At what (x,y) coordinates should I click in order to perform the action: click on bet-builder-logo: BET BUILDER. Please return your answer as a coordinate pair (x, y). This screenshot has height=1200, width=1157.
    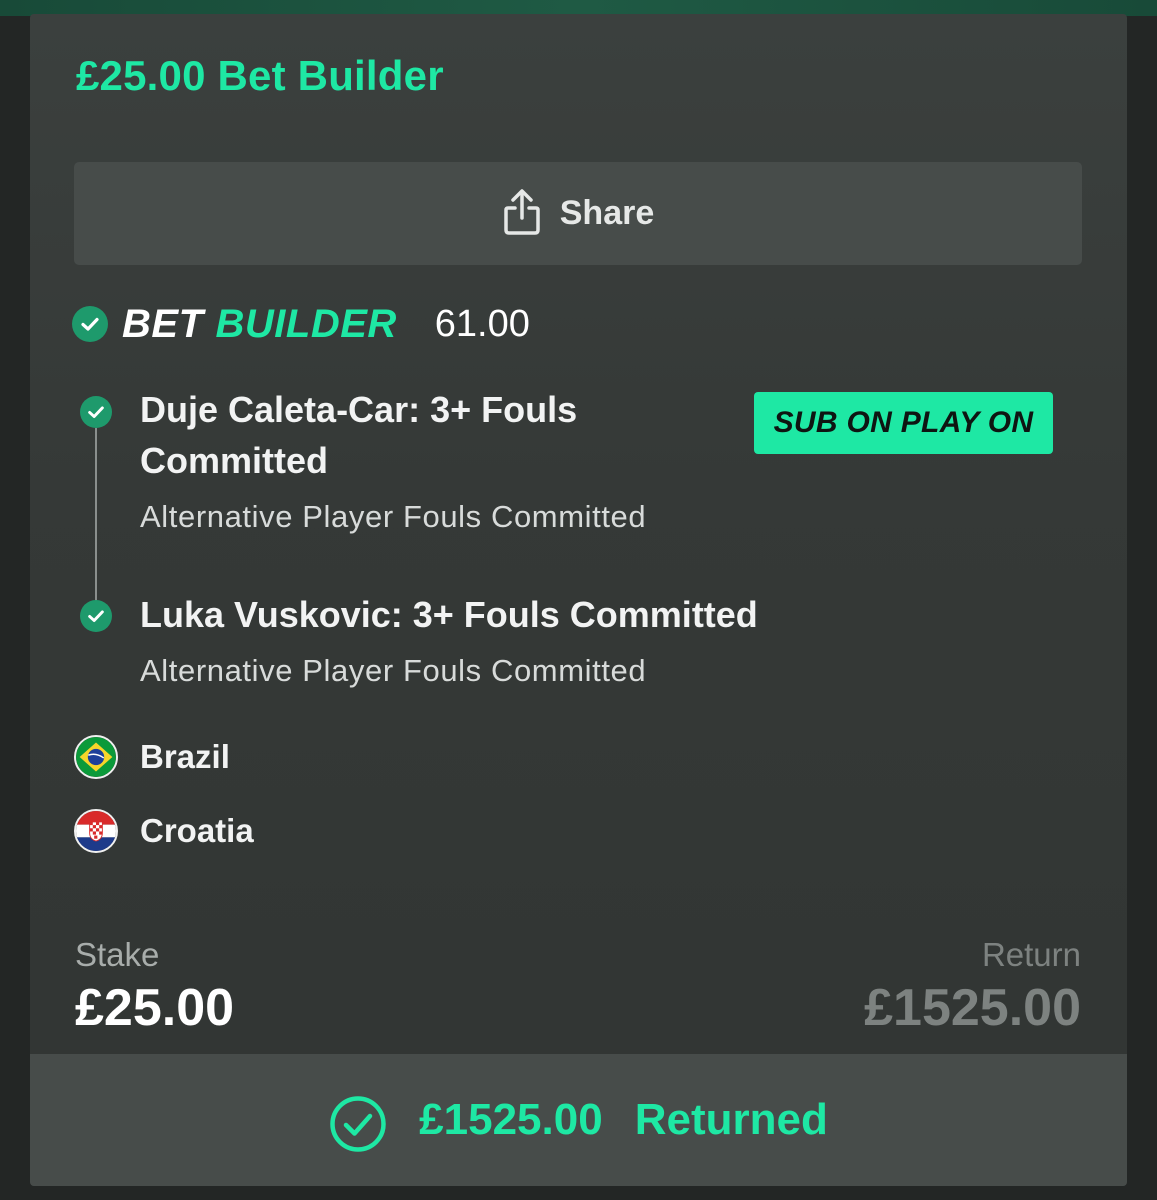
    Looking at the image, I should click on (259, 324).